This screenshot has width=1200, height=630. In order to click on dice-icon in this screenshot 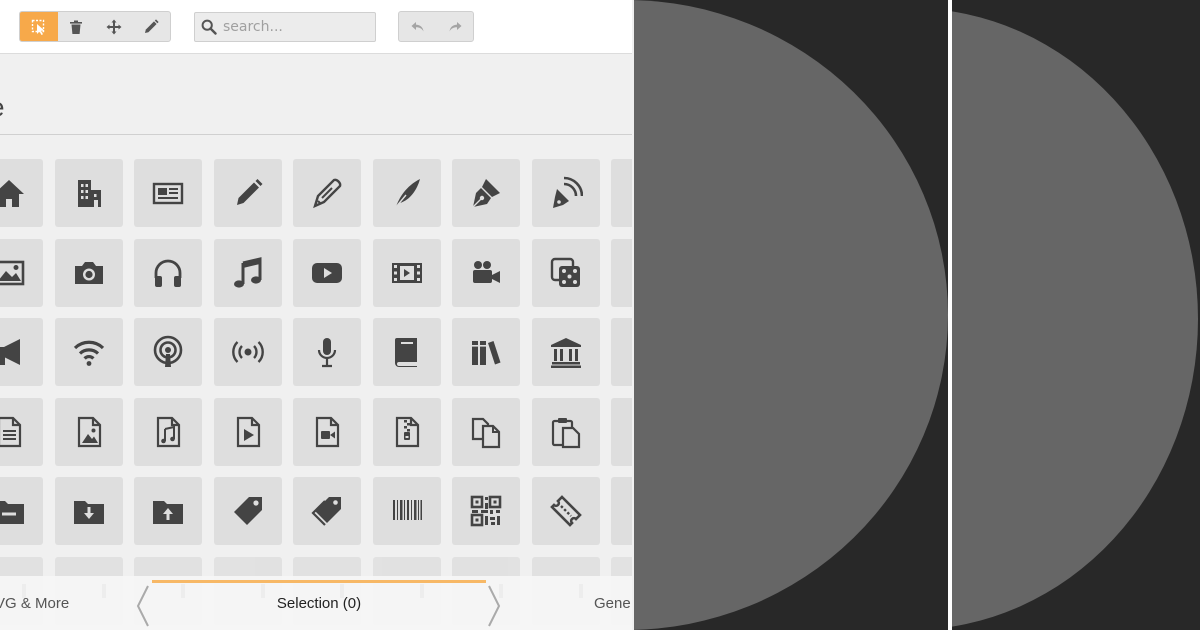, I will do `click(565, 272)`.